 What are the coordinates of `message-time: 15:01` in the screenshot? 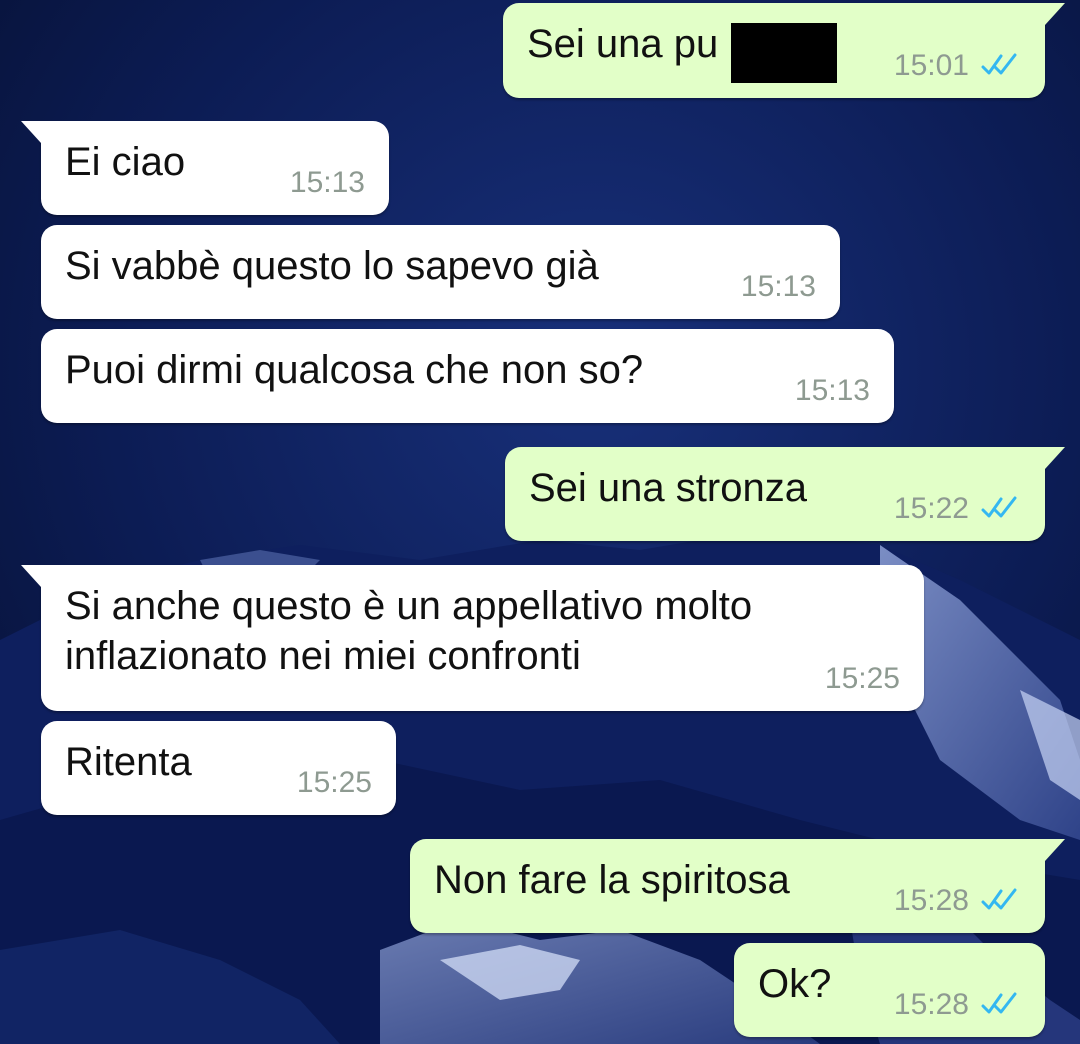 It's located at (931, 65).